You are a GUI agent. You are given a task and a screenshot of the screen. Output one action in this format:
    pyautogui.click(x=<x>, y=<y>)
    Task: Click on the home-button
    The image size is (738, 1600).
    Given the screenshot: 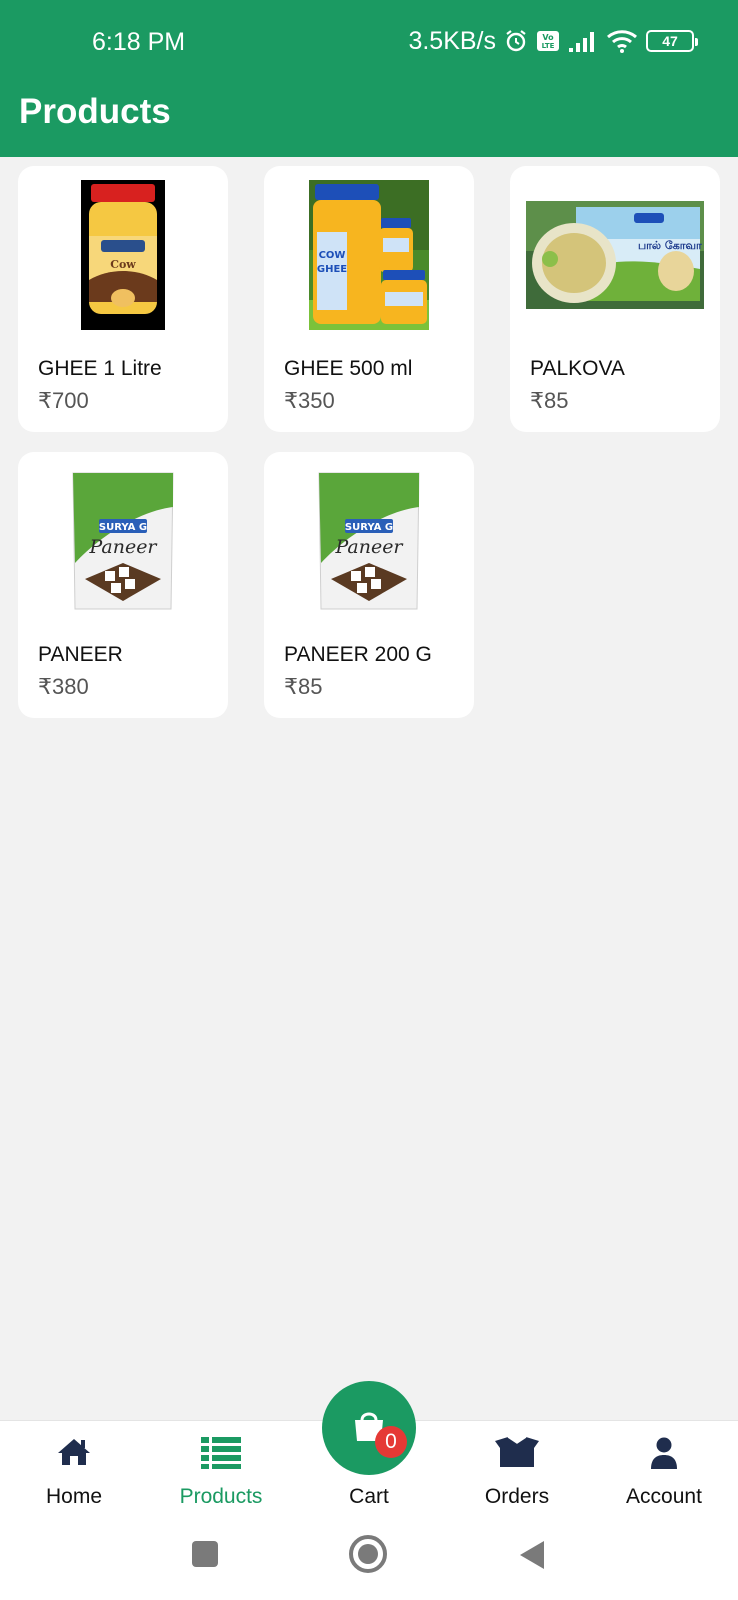 What is the action you would take?
    pyautogui.click(x=368, y=1557)
    